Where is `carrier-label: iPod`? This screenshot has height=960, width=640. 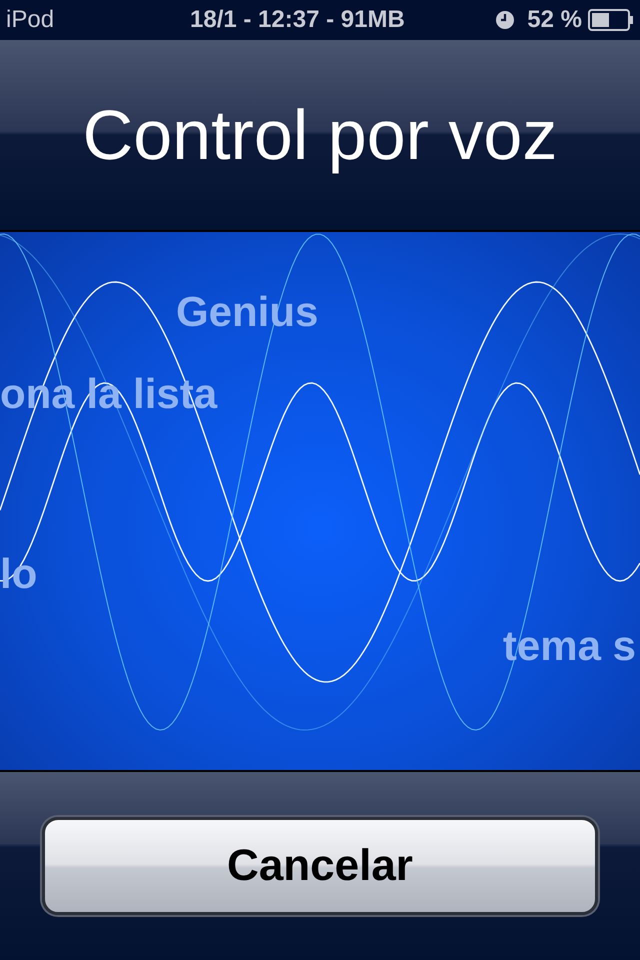
carrier-label: iPod is located at coordinates (30, 20).